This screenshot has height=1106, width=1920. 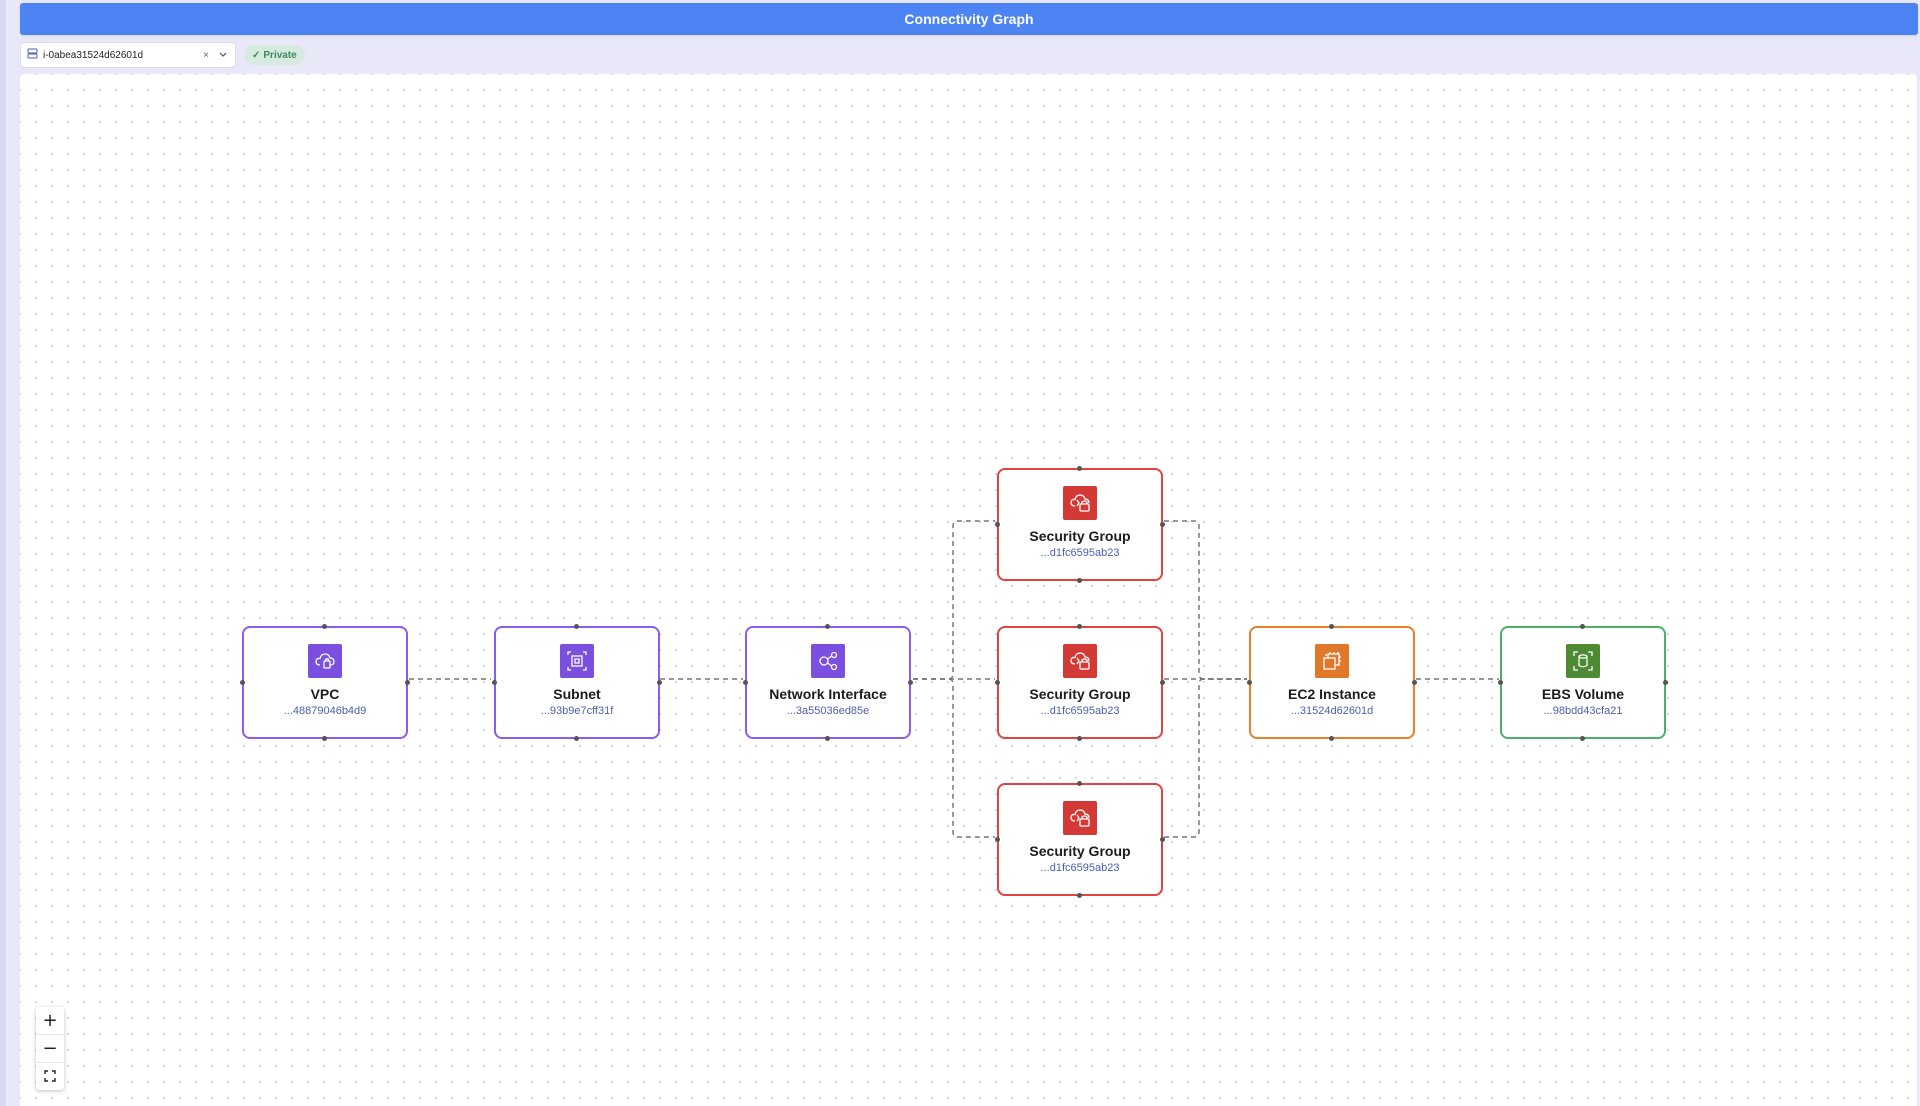 What do you see at coordinates (32, 55) in the screenshot?
I see `resource-icon` at bounding box center [32, 55].